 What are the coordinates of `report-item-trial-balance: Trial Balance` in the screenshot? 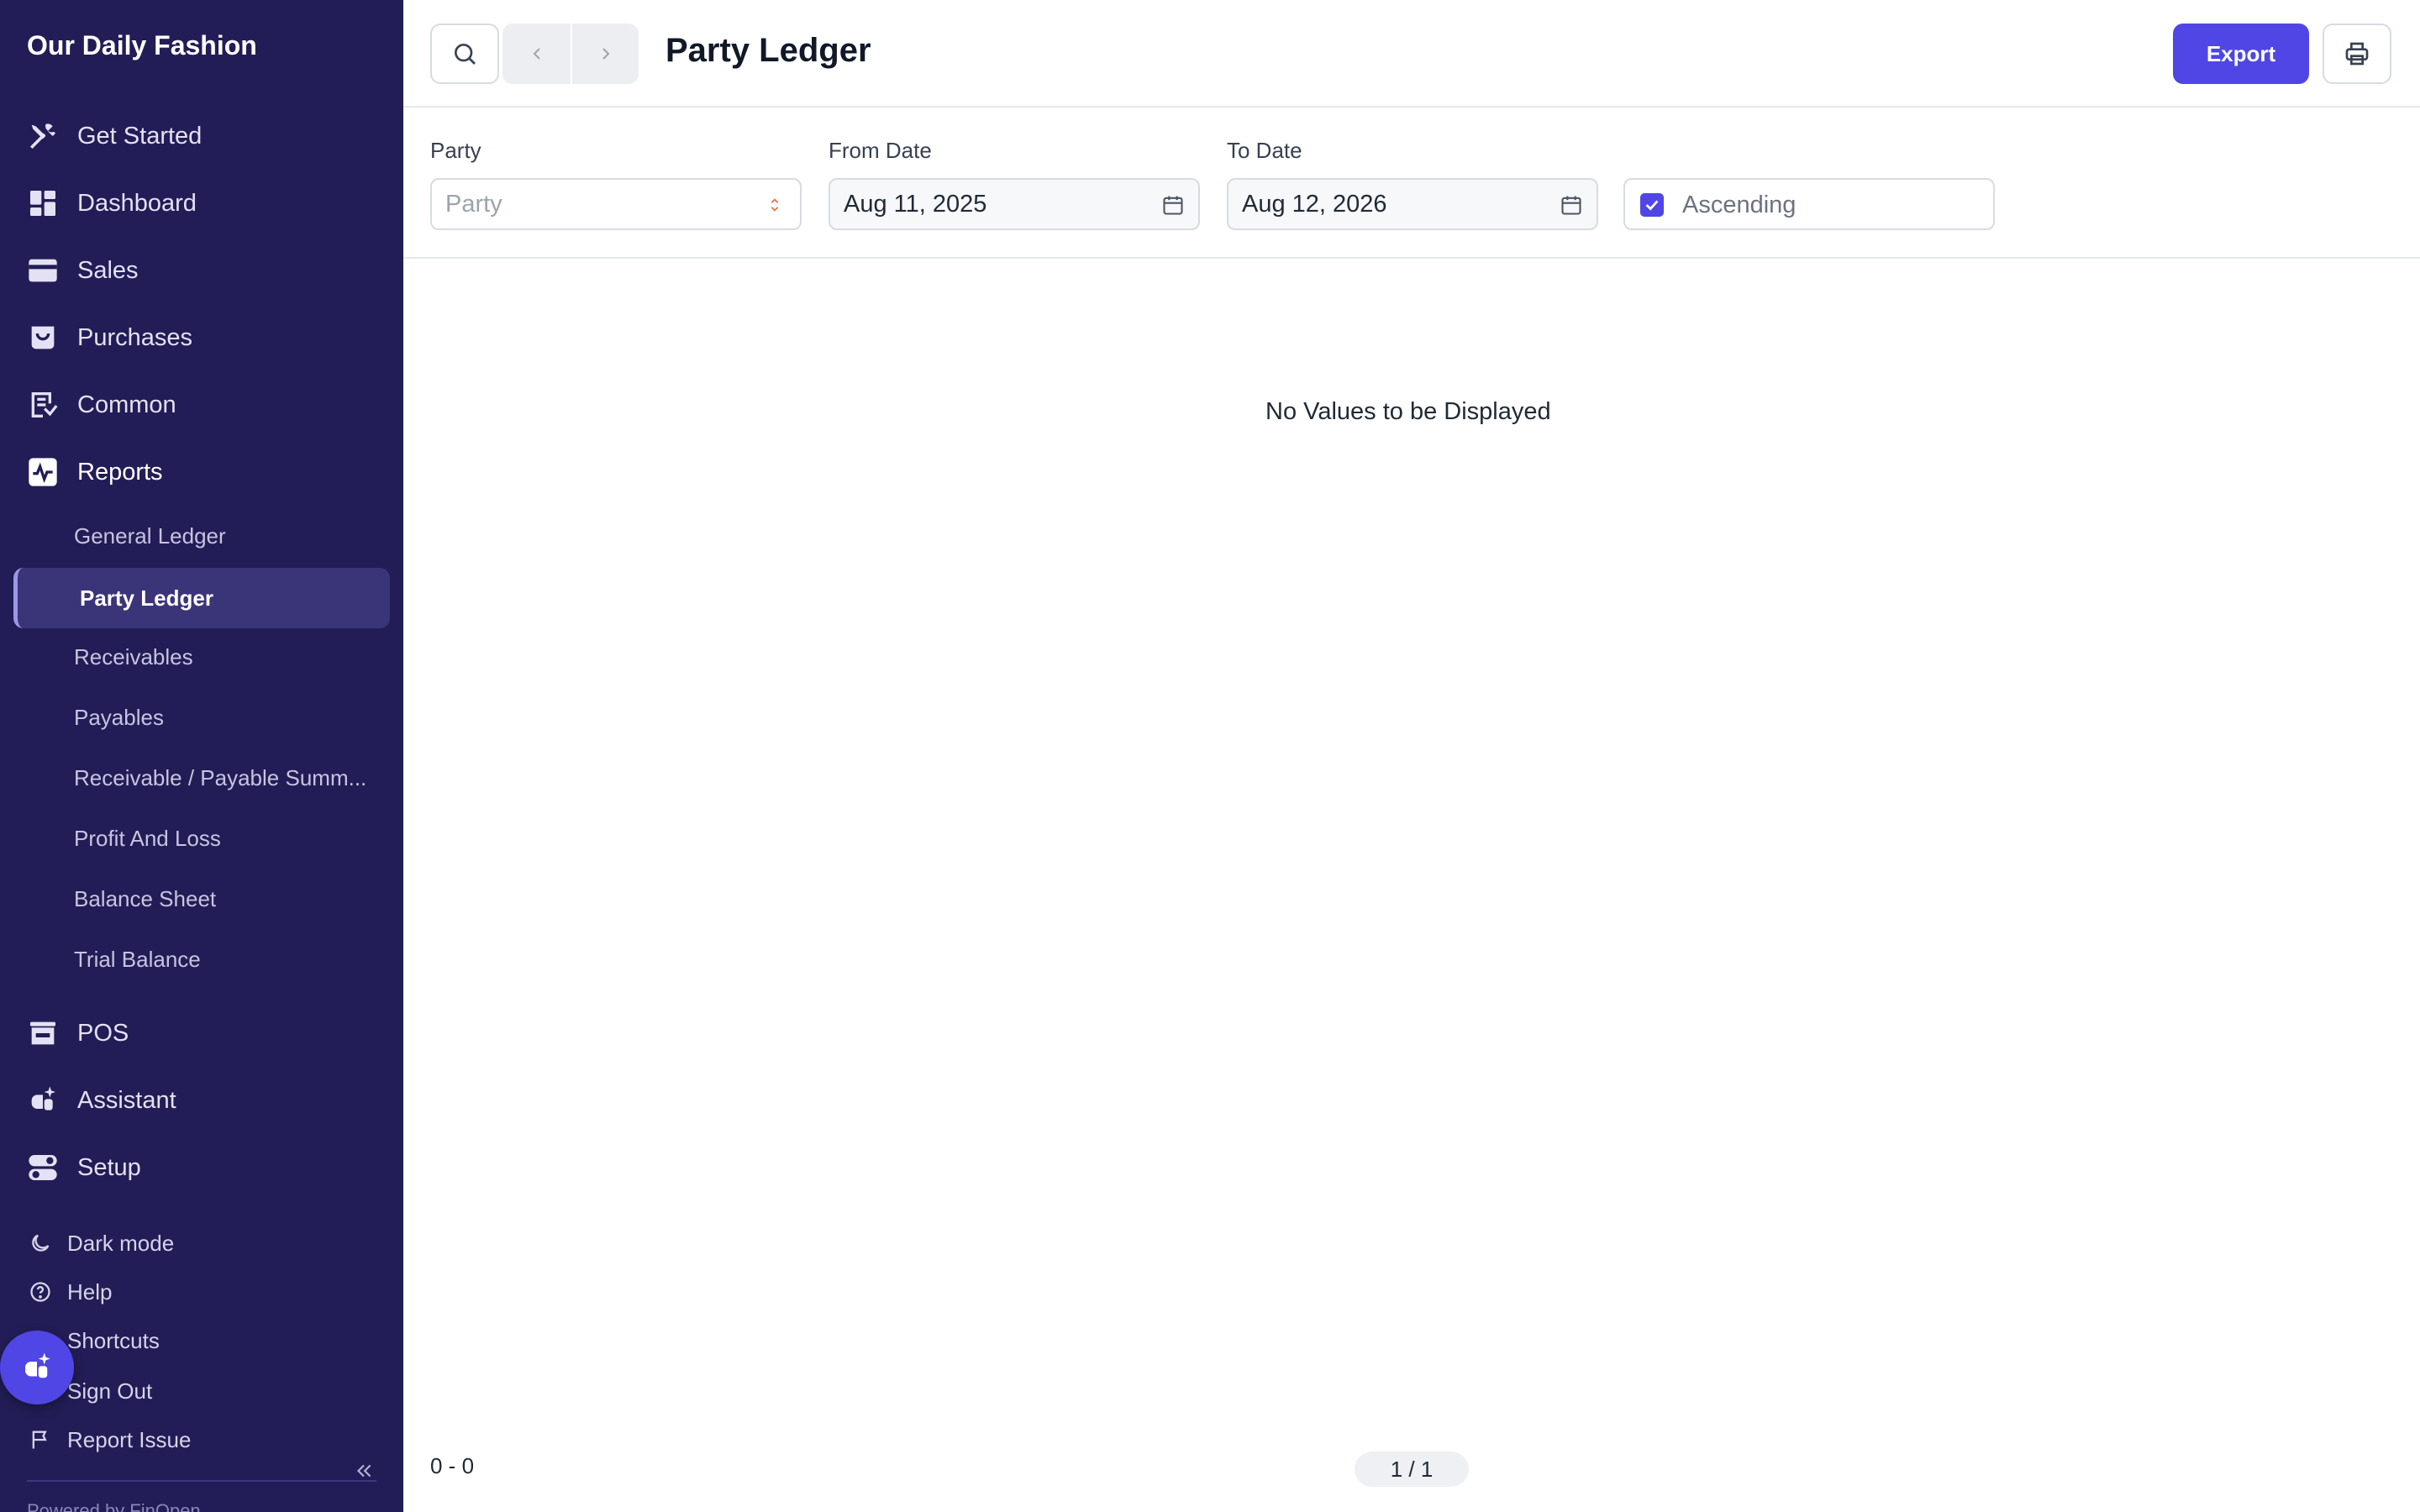 It's located at (138, 959).